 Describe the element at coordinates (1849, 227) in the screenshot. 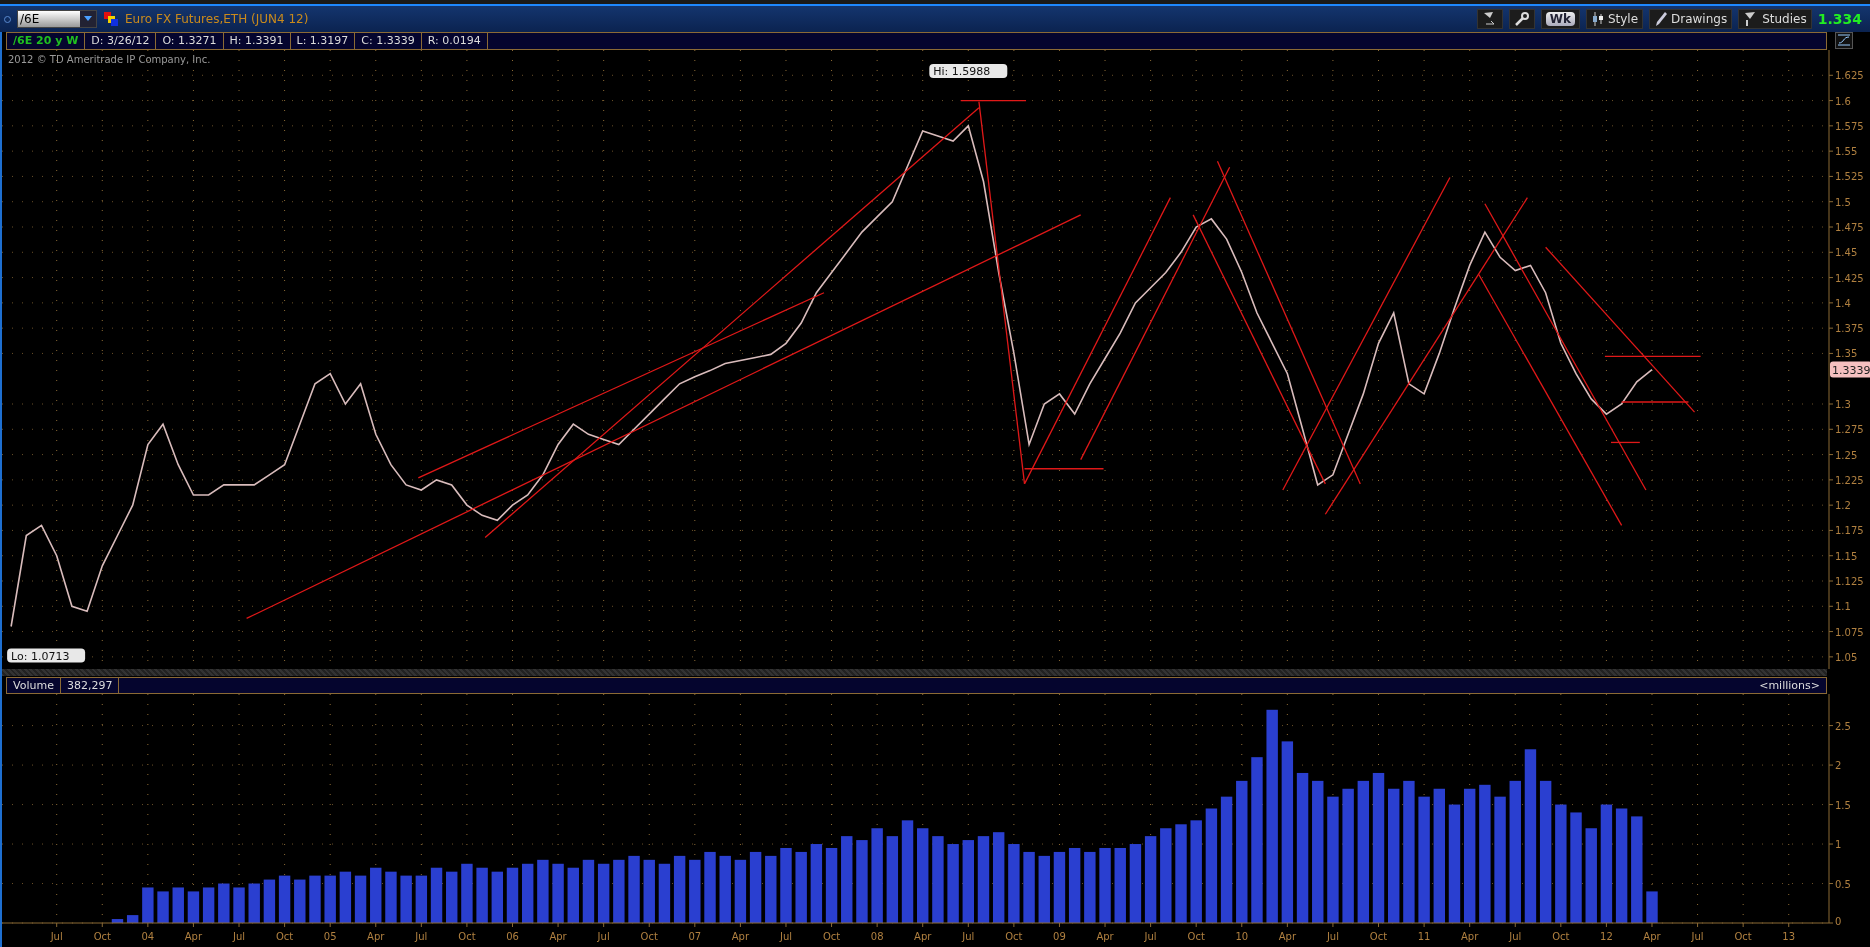

I see `axis-label: 1.475` at that location.